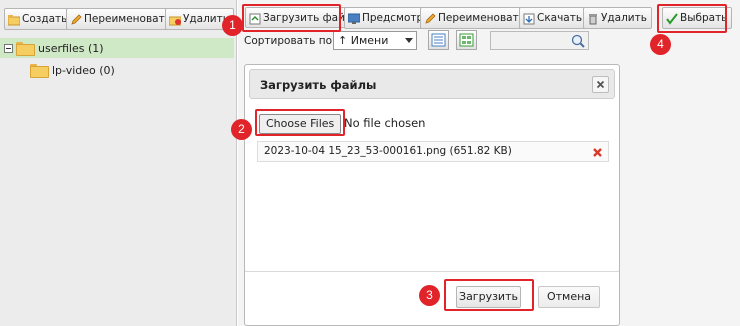 This screenshot has width=740, height=326. Describe the element at coordinates (597, 151) in the screenshot. I see `remove-file-icon` at that location.